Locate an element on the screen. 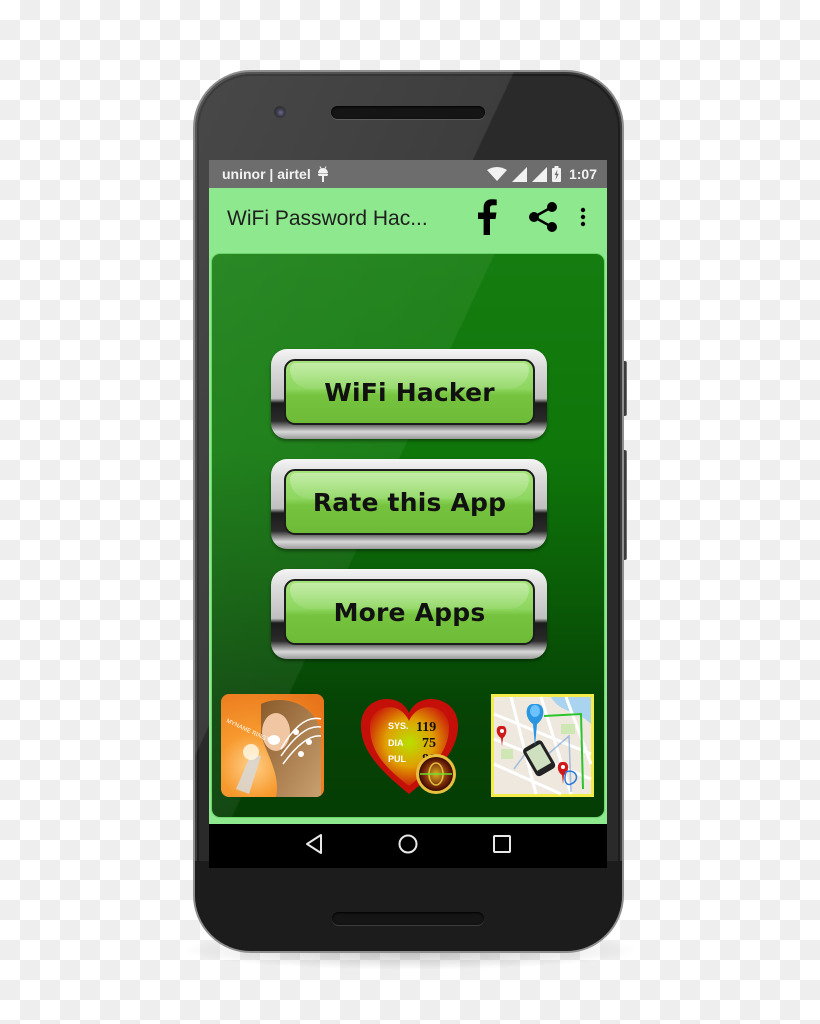 This screenshot has width=820, height=1024. share-icon is located at coordinates (543, 219).